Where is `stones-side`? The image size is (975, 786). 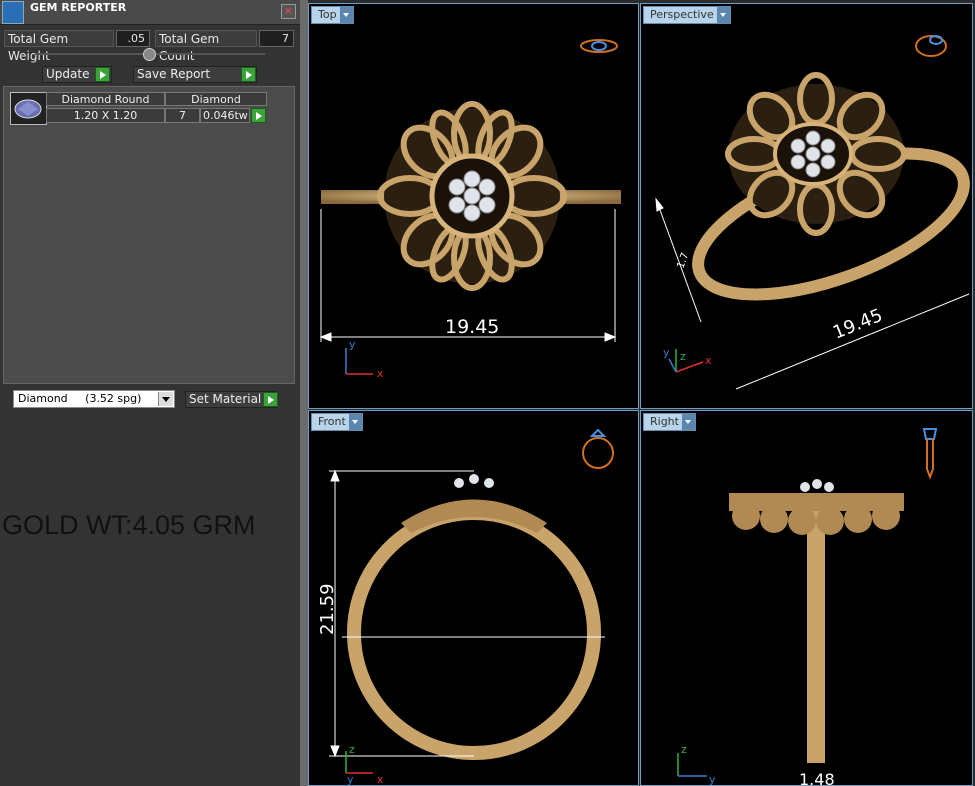
stones-side is located at coordinates (817, 485).